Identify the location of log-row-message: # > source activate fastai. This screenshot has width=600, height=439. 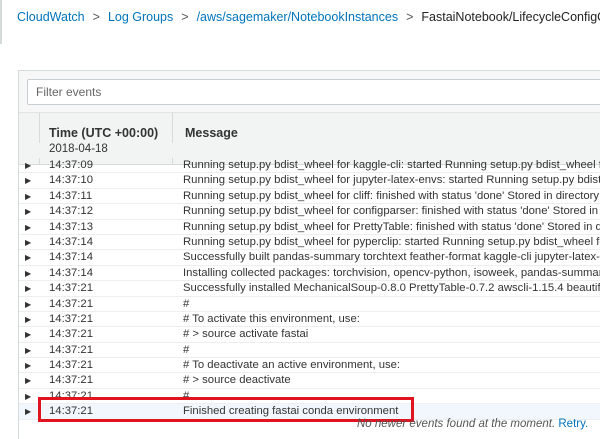
(246, 334).